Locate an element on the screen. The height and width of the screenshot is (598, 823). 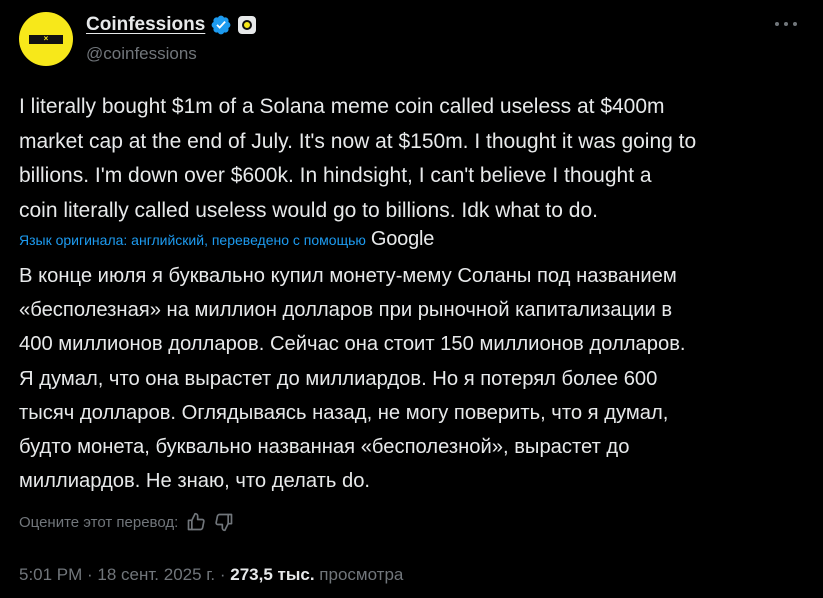
views-count: 273,5 тыс. is located at coordinates (272, 574).